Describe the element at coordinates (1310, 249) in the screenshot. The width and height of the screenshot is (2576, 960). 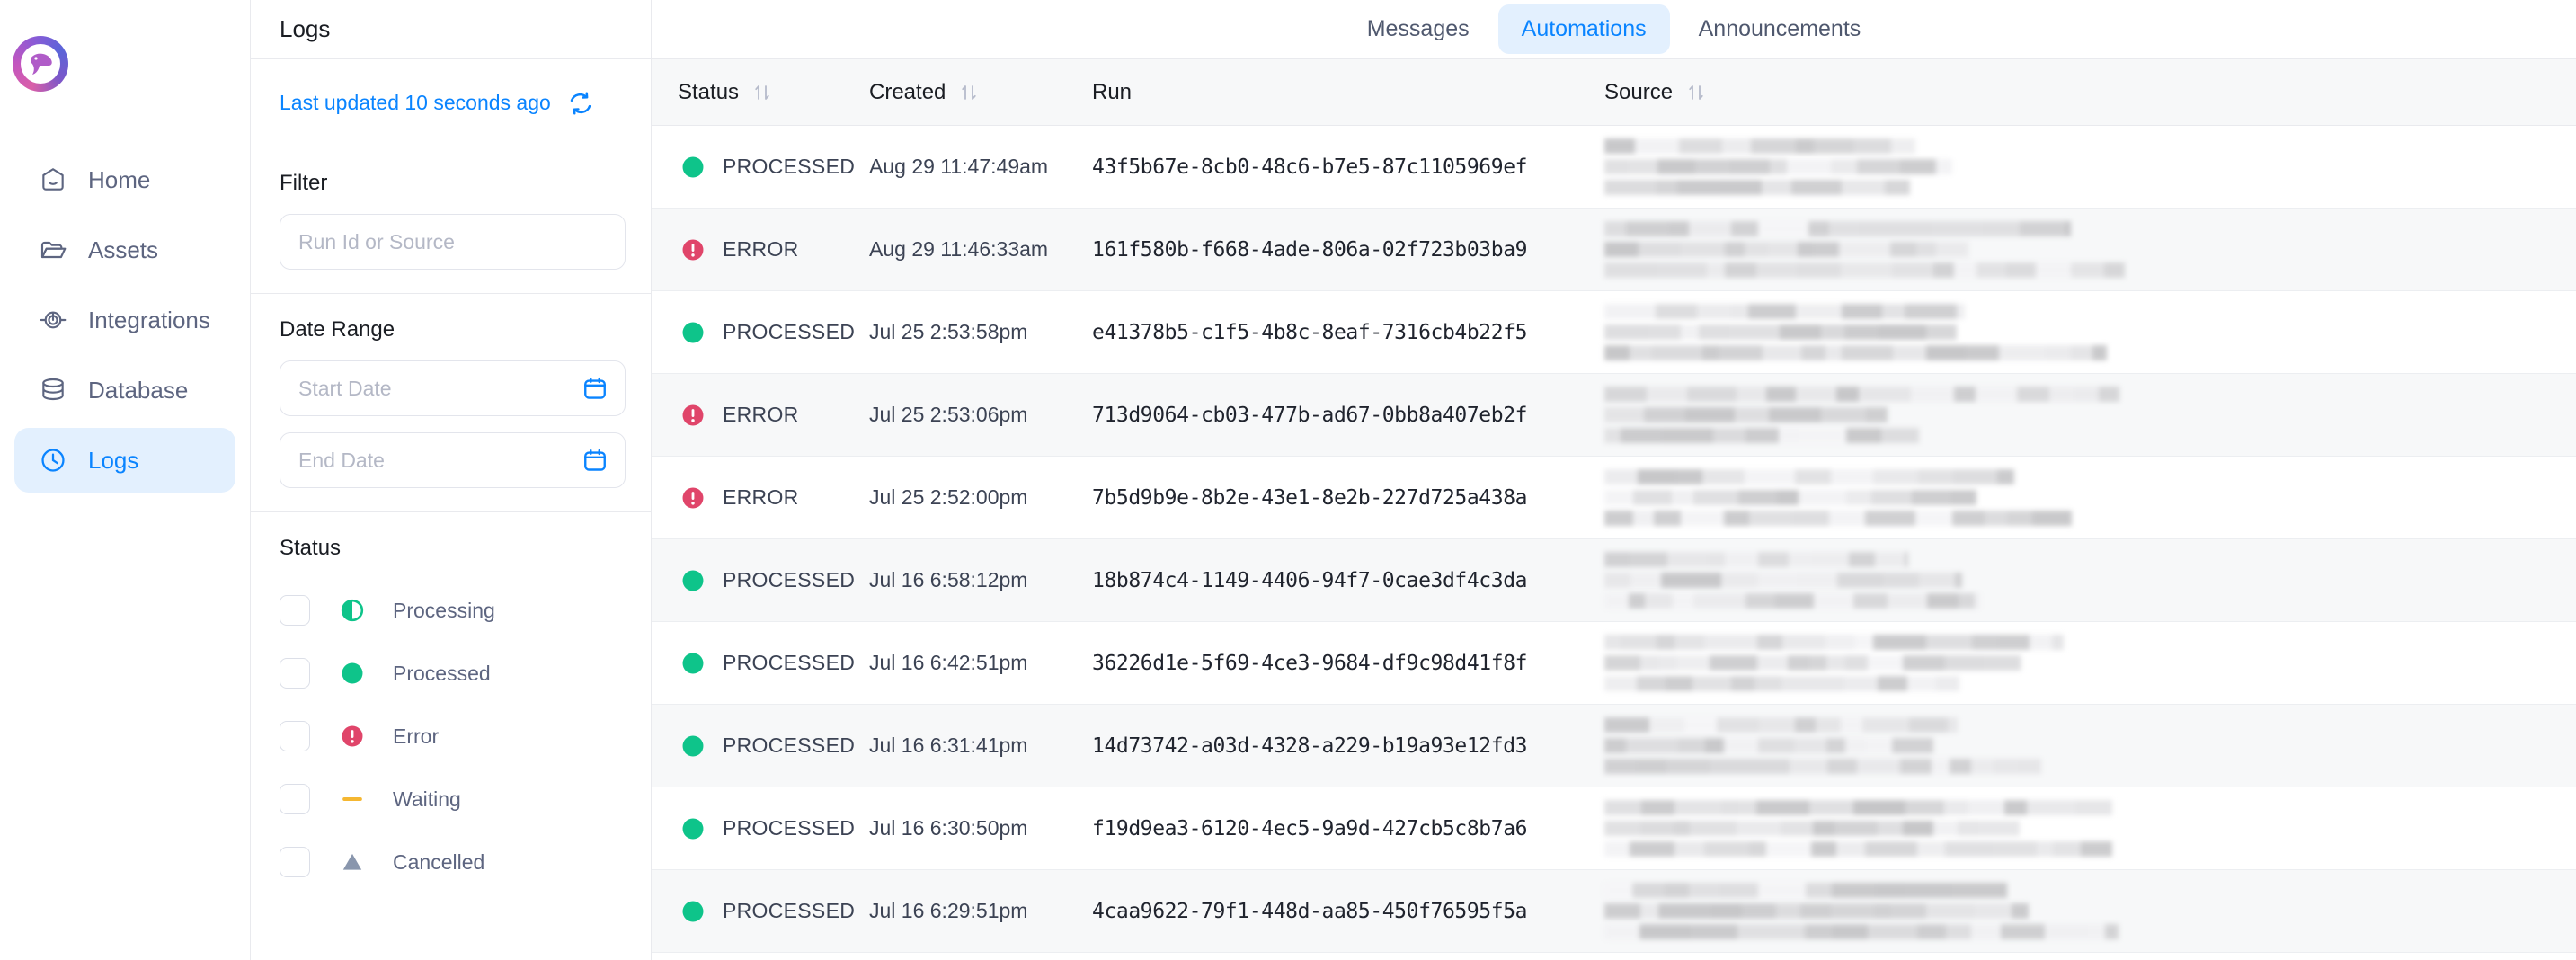
I see `run-id: 161f580b-f668-4ade-806a-02f723b03ba9` at that location.